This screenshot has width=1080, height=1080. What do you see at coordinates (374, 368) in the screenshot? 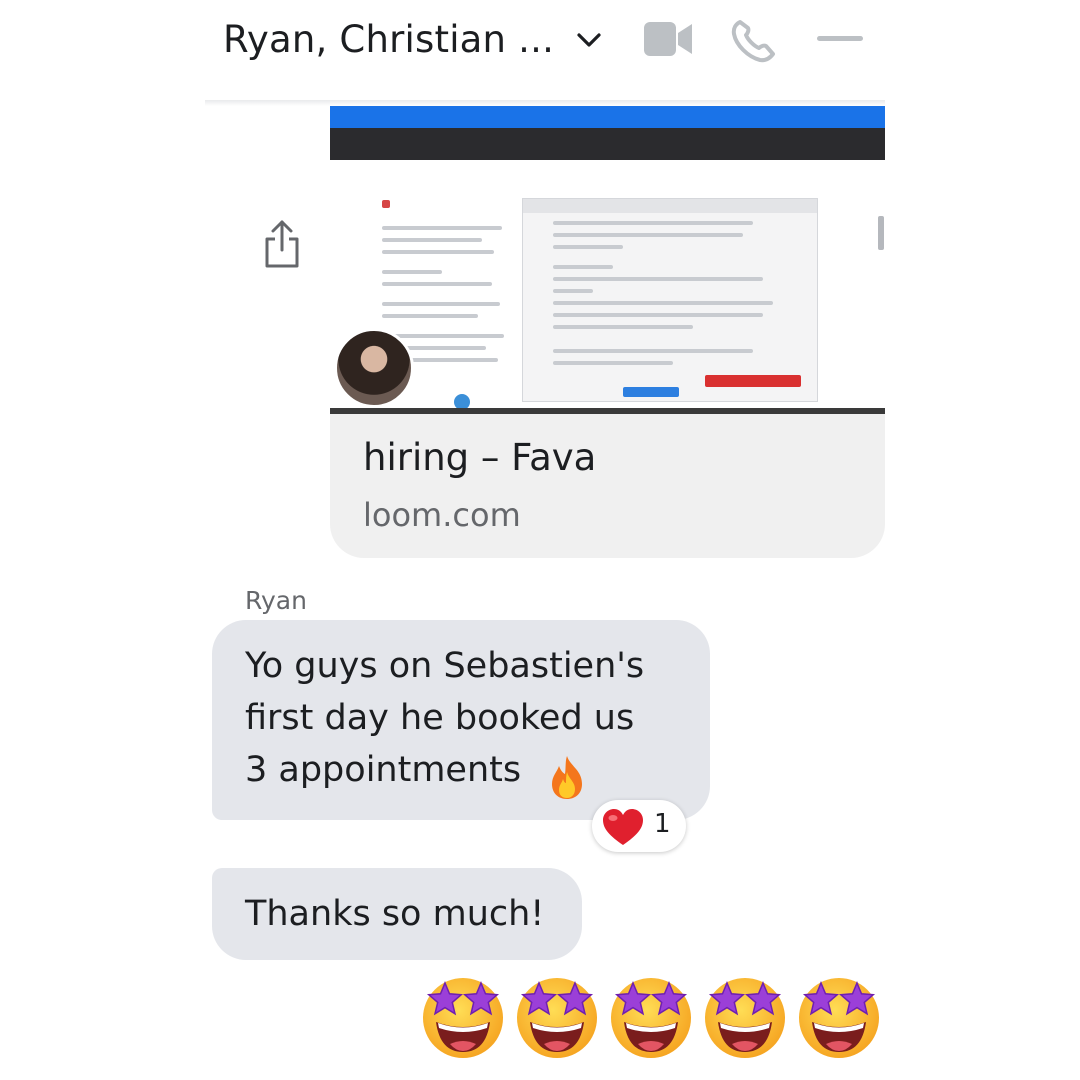
I see `presenter-avatar` at bounding box center [374, 368].